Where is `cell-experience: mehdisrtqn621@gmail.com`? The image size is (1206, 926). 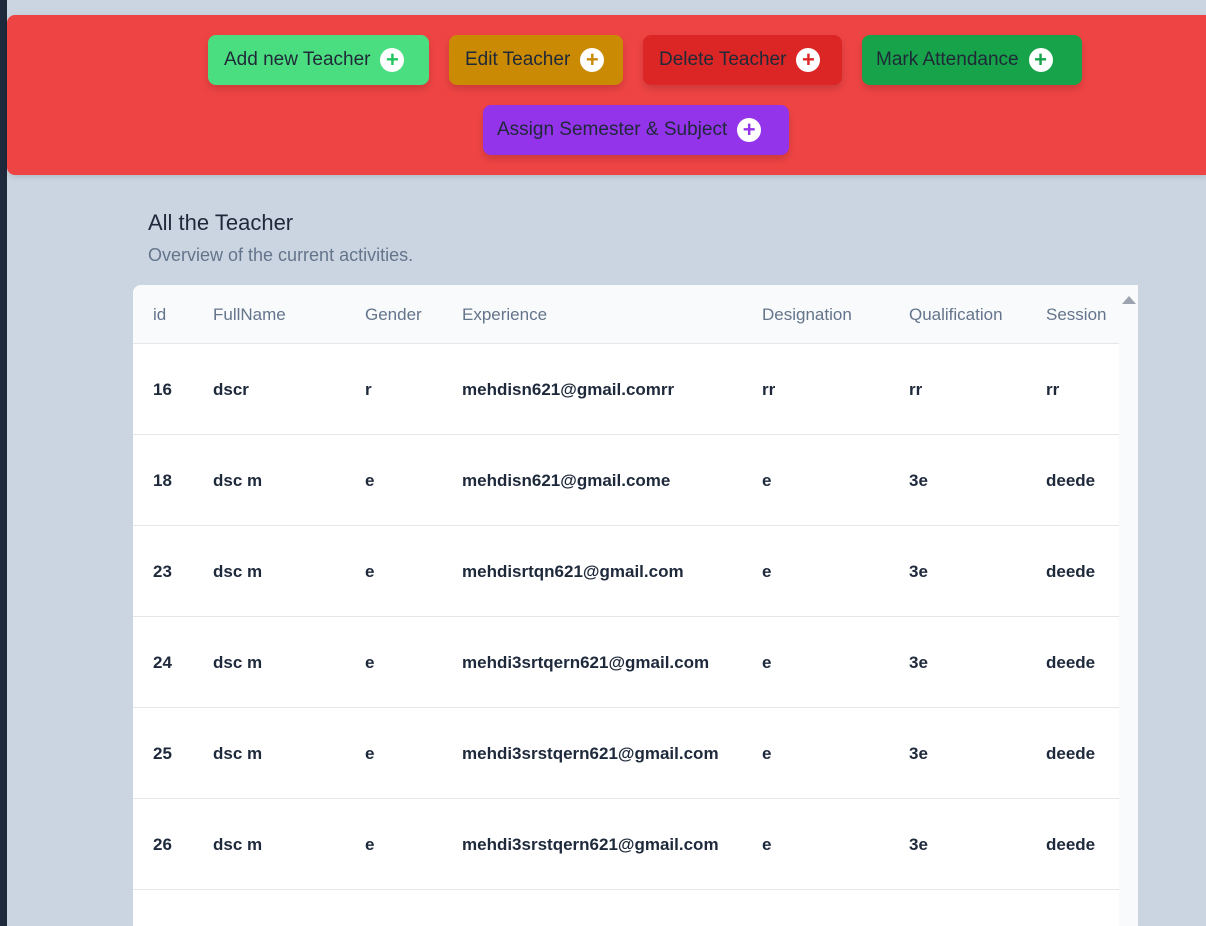 cell-experience: mehdisrtqn621@gmail.com is located at coordinates (573, 571).